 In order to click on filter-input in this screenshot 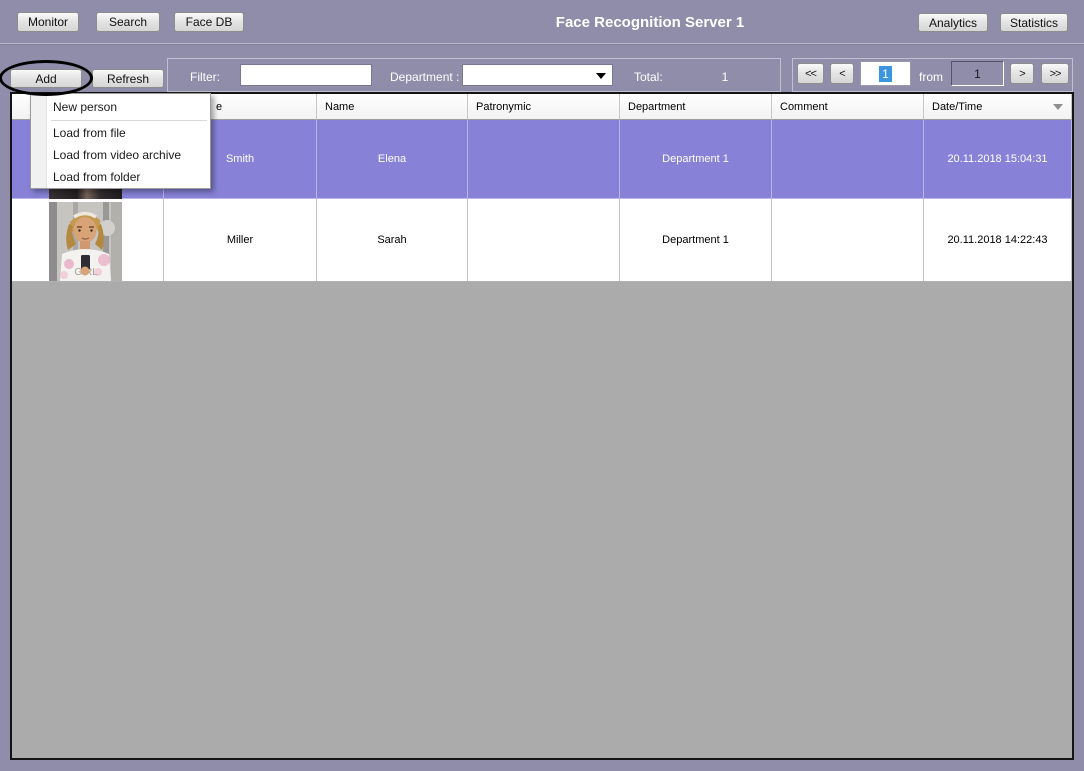, I will do `click(306, 75)`.